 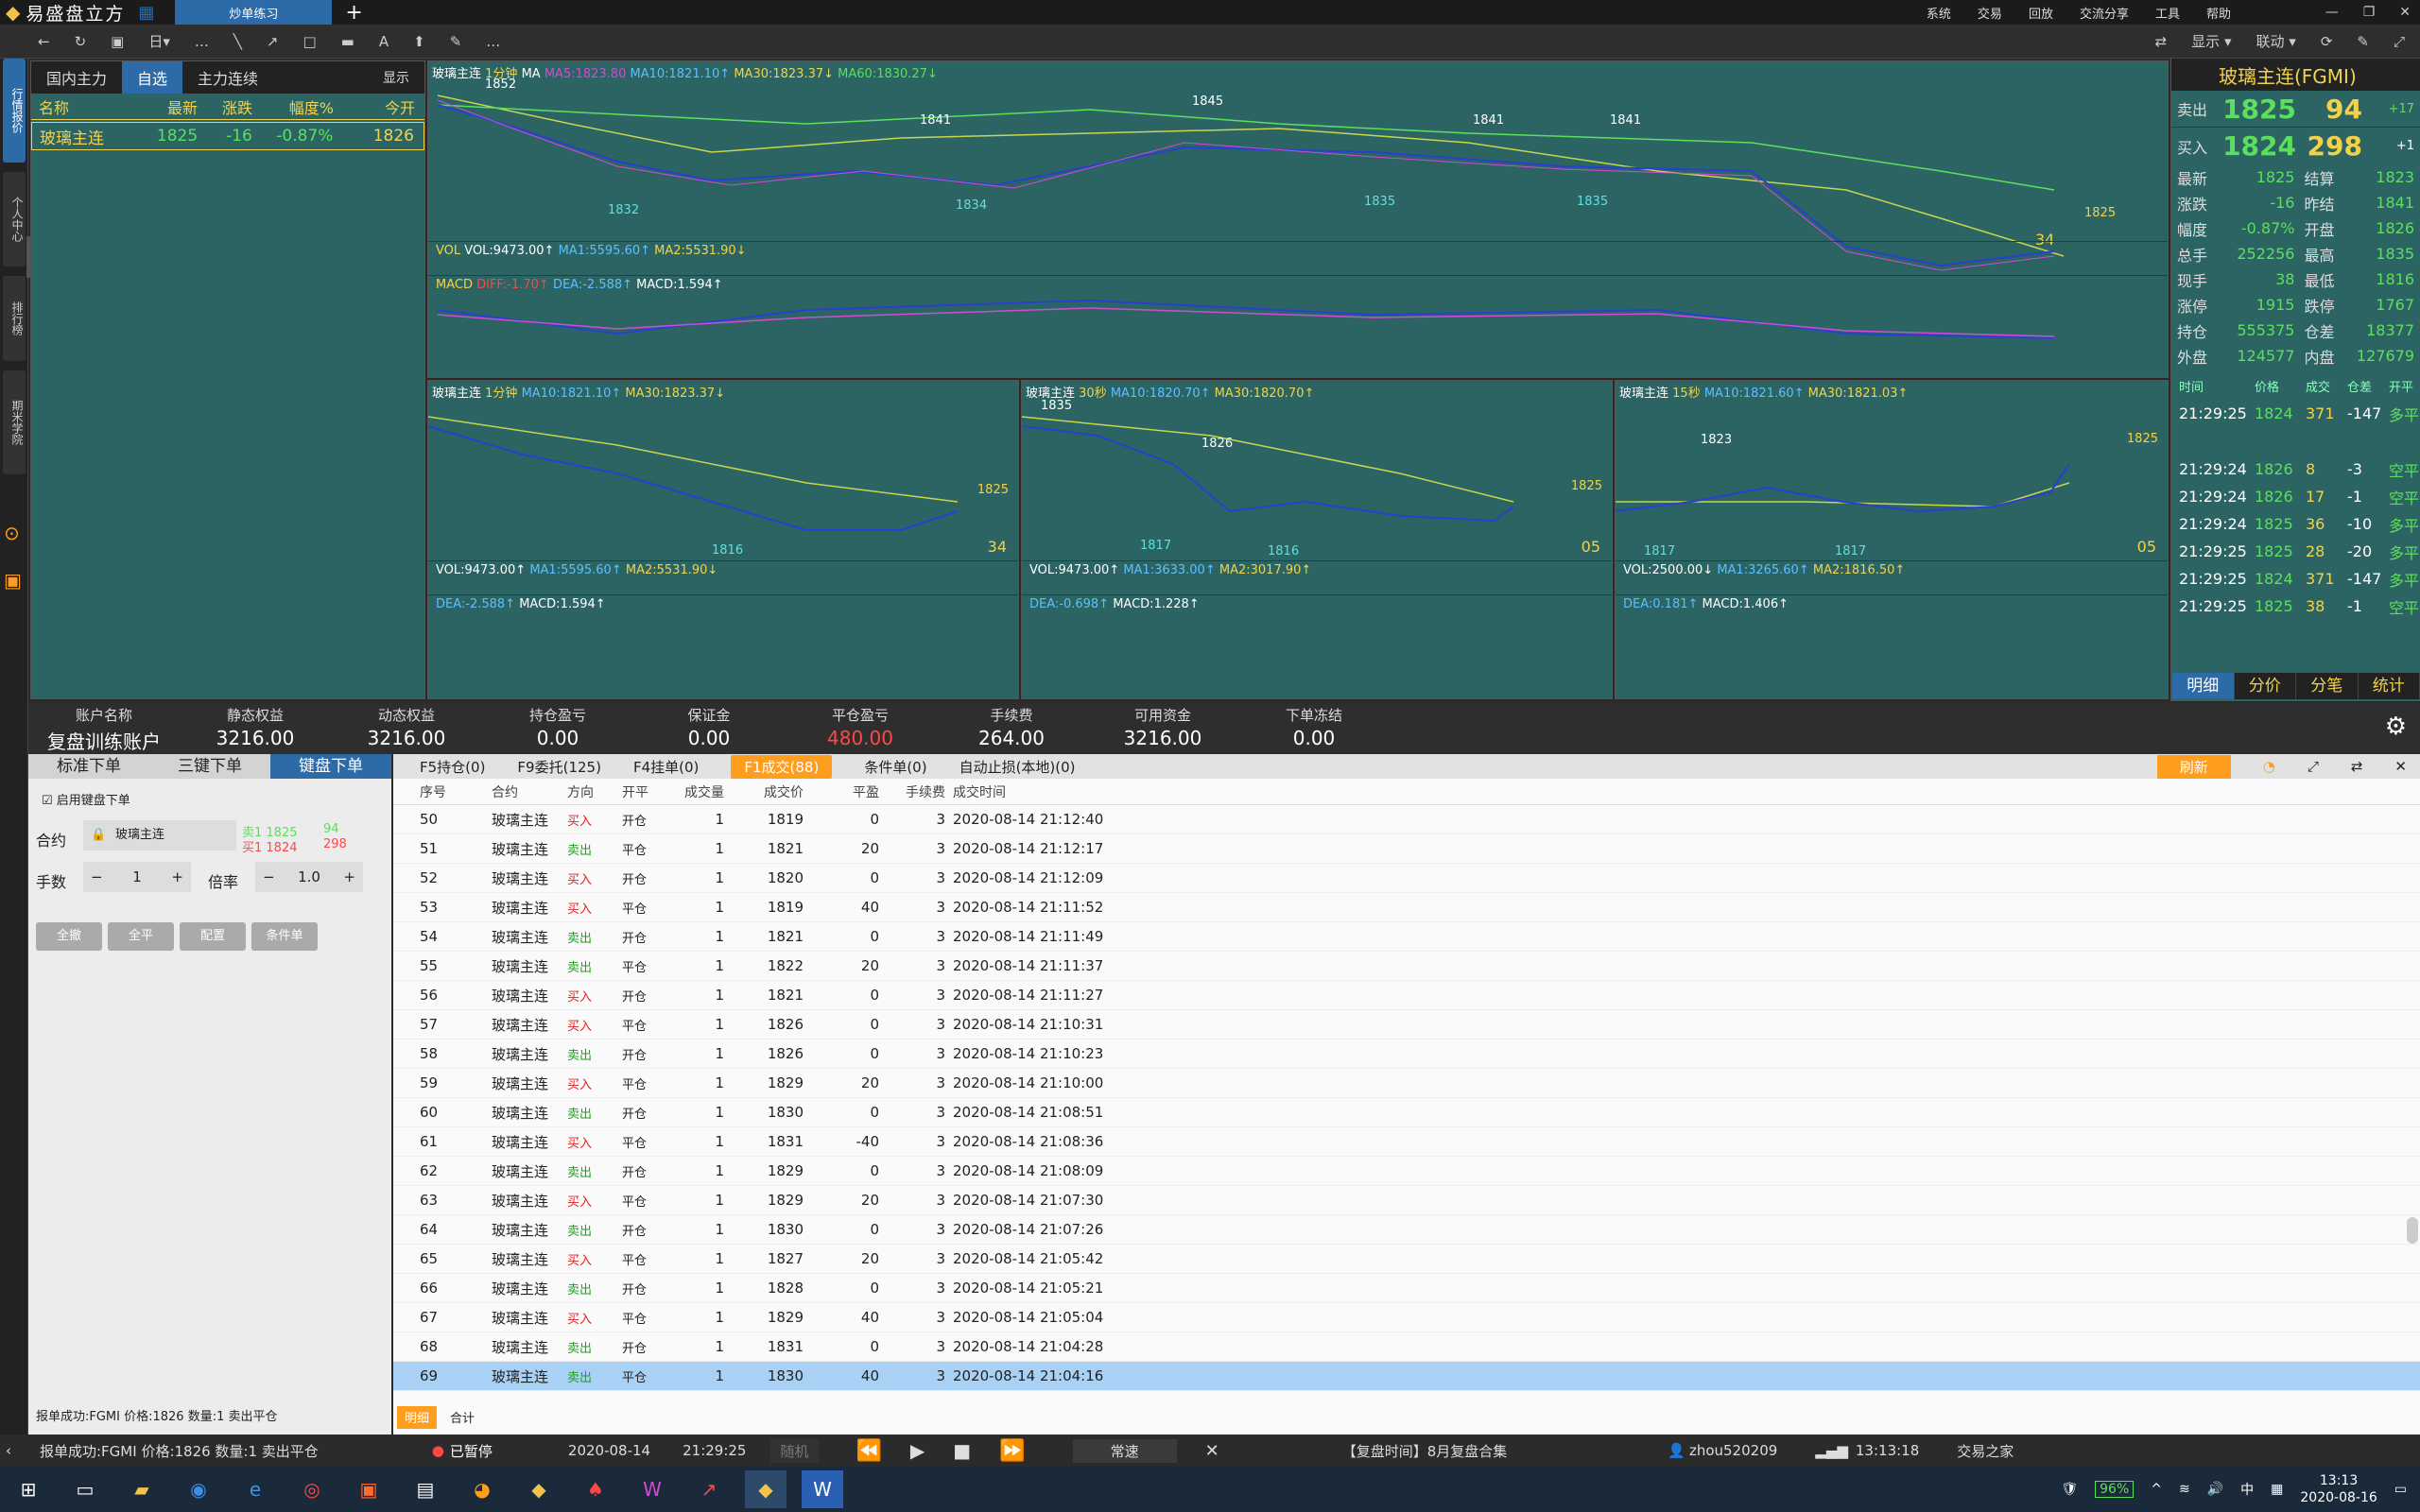 I want to click on cancel-all-button: 全撤, so click(x=69, y=936).